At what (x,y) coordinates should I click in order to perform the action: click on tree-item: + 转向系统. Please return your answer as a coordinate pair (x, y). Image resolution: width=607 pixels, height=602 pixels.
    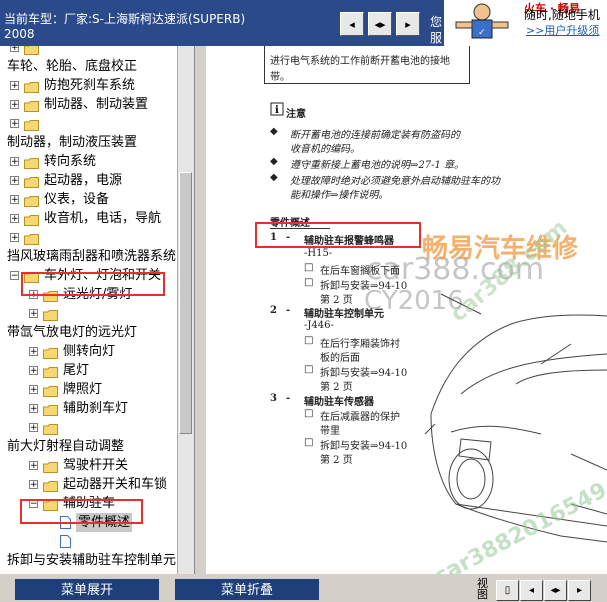
    Looking at the image, I should click on (88, 161).